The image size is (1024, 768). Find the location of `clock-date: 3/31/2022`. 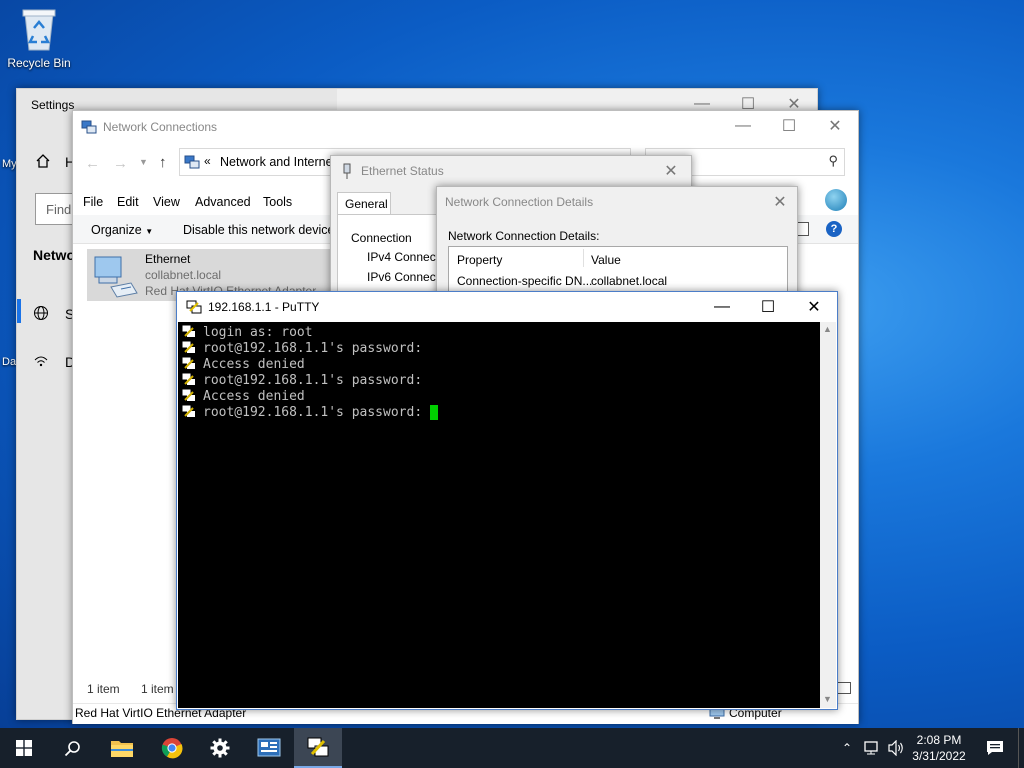

clock-date: 3/31/2022 is located at coordinates (939, 756).